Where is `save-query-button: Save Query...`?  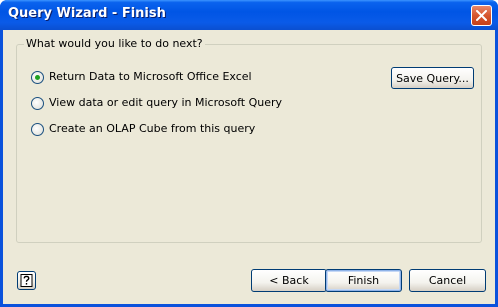
save-query-button: Save Query... is located at coordinates (432, 78).